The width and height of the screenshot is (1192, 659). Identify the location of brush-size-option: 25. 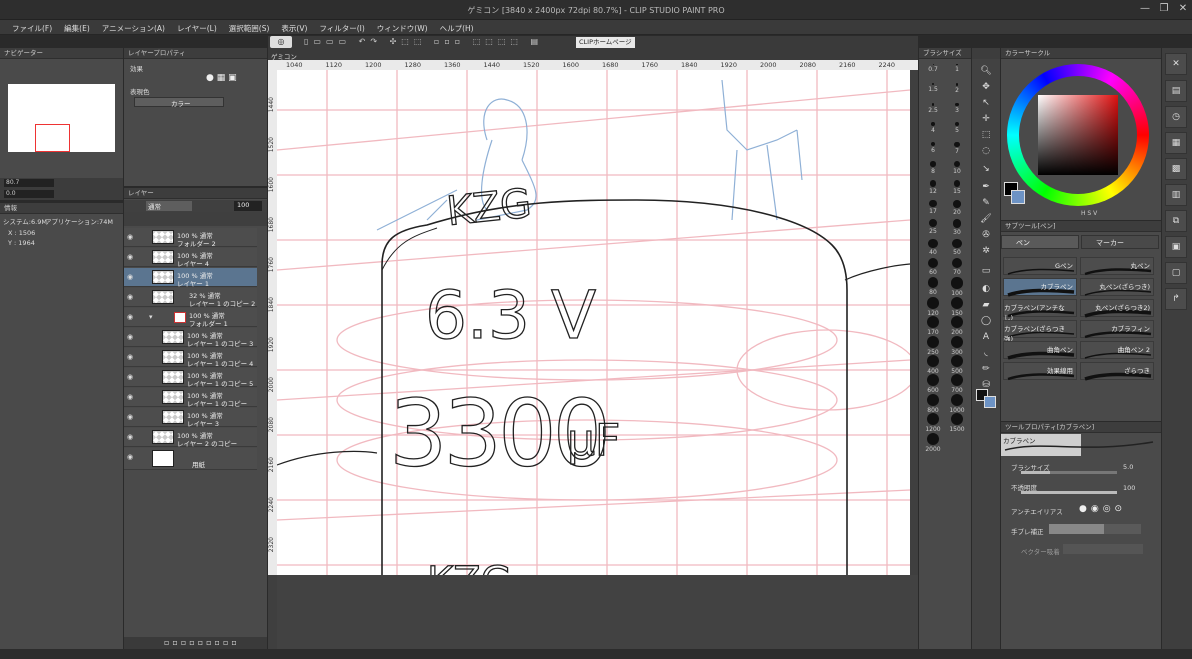
(933, 227).